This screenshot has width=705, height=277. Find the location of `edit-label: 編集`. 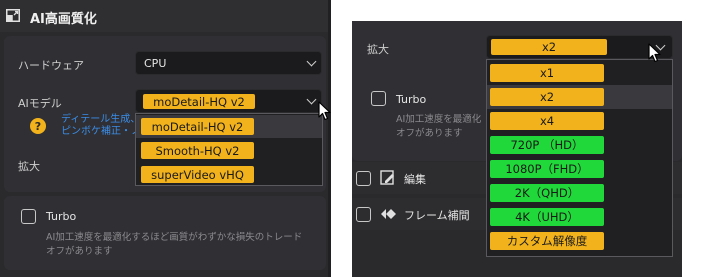

edit-label: 編集 is located at coordinates (415, 179).